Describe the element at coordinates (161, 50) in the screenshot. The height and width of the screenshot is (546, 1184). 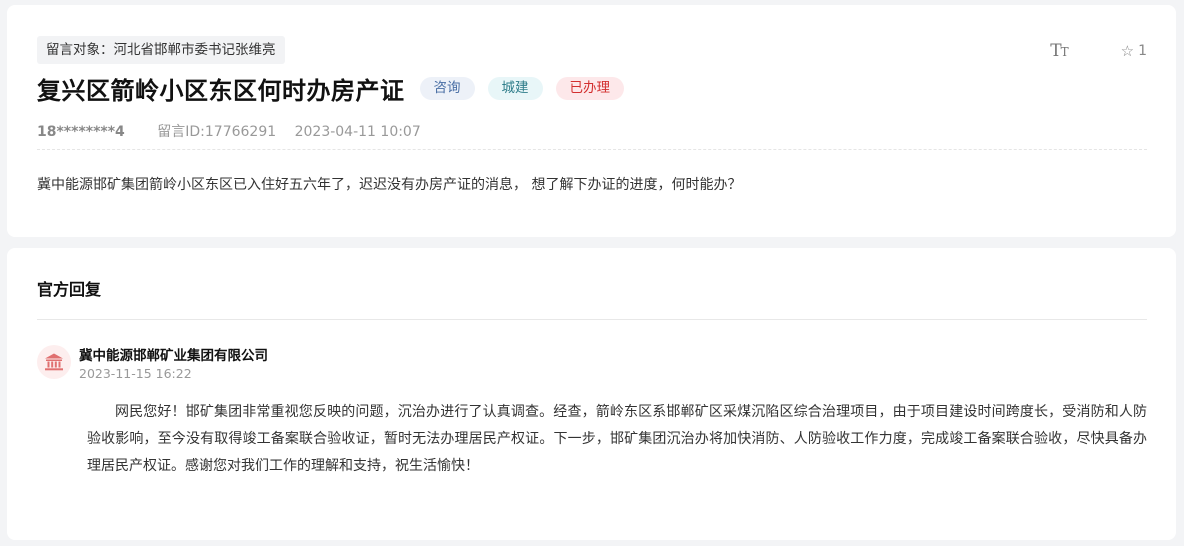
I see `message-target-tag: 留言对象：河北省邯郸市委书记张维亮` at that location.